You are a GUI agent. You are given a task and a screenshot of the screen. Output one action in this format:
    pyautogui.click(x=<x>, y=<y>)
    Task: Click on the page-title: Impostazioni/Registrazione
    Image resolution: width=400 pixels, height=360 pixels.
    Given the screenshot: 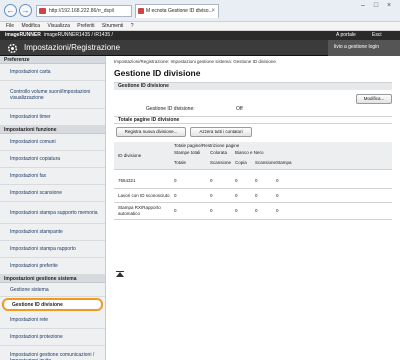 What is the action you would take?
    pyautogui.click(x=72, y=47)
    